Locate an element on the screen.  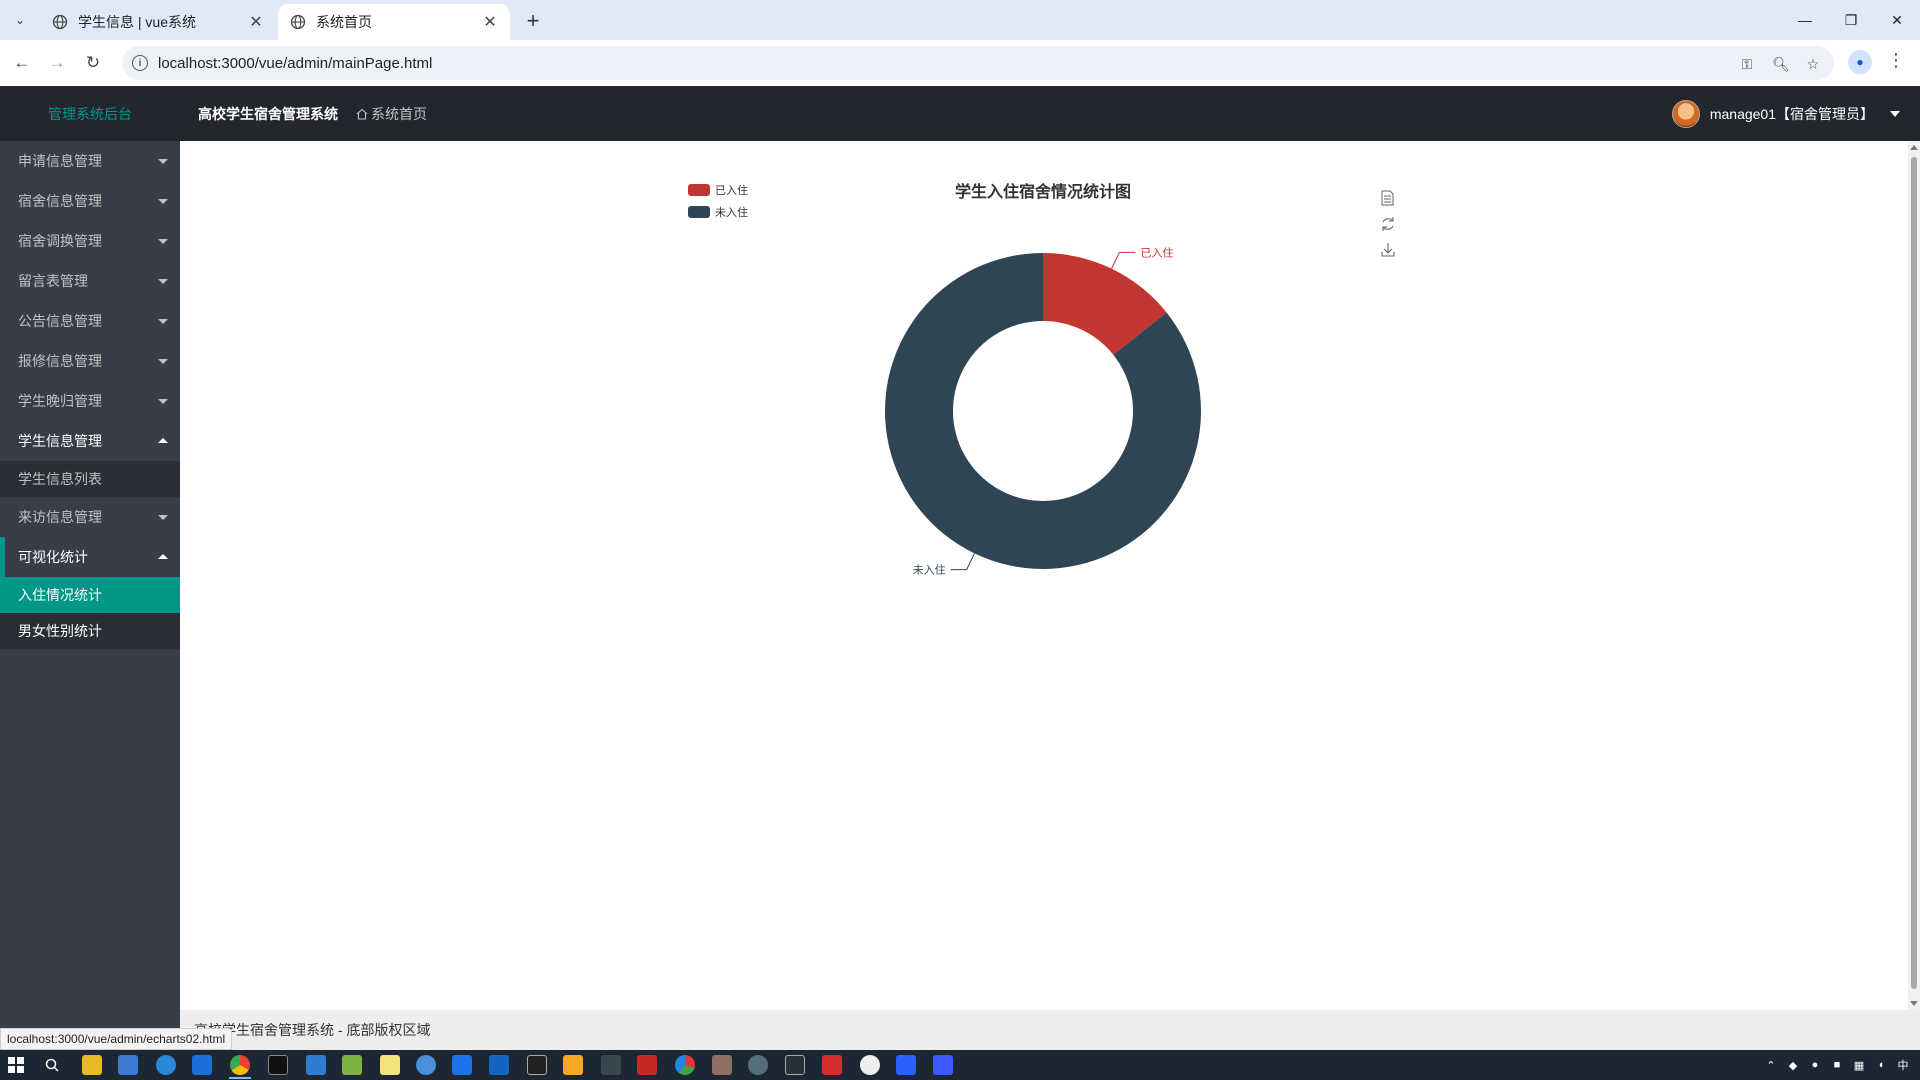
home-icon is located at coordinates (362, 114).